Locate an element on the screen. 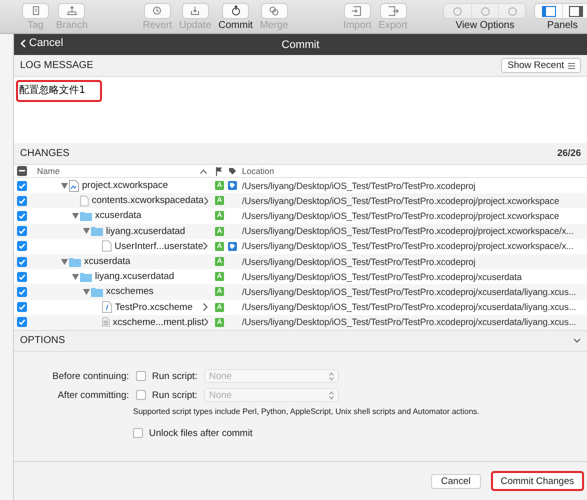 The image size is (587, 500). change-count: 26/26 is located at coordinates (569, 153).